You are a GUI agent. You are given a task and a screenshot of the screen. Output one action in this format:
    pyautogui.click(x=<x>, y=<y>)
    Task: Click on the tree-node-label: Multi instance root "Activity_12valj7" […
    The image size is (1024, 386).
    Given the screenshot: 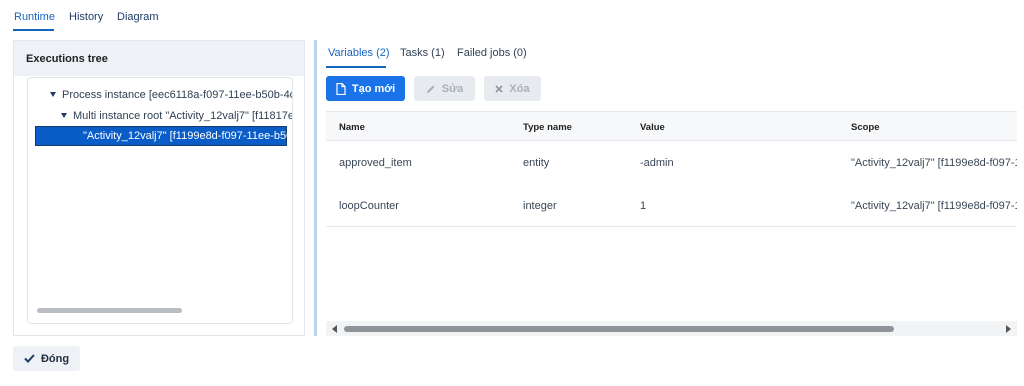 What is the action you would take?
    pyautogui.click(x=183, y=116)
    